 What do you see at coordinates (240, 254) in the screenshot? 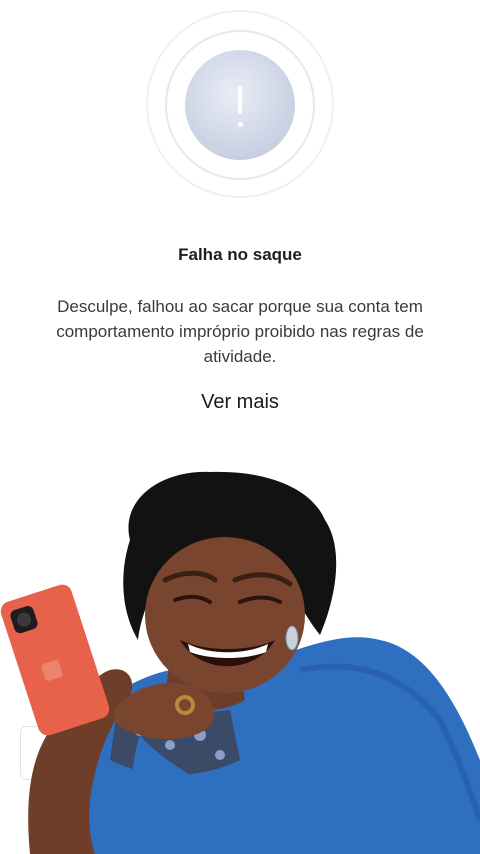
I see `dialog-title: Falha no saque` at bounding box center [240, 254].